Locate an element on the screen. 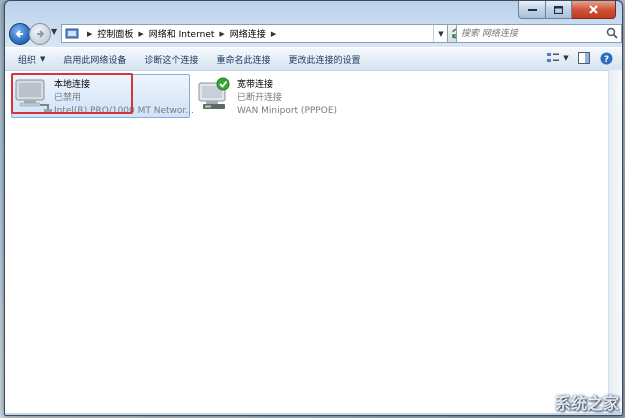  arrow-left-icon is located at coordinates (19, 34).